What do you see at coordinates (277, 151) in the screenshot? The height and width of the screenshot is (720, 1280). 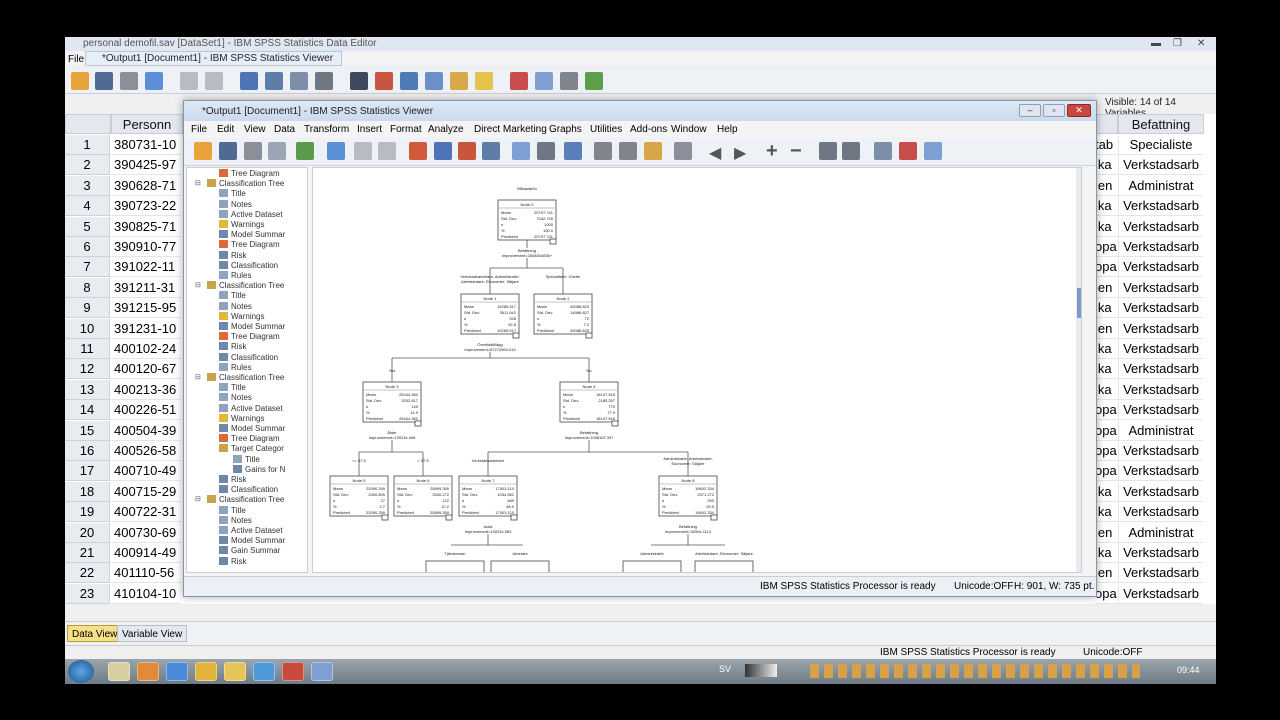 I see `print-preview-icon` at bounding box center [277, 151].